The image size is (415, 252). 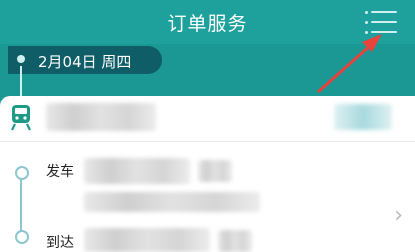 I want to click on card-divider, so click(x=207, y=141).